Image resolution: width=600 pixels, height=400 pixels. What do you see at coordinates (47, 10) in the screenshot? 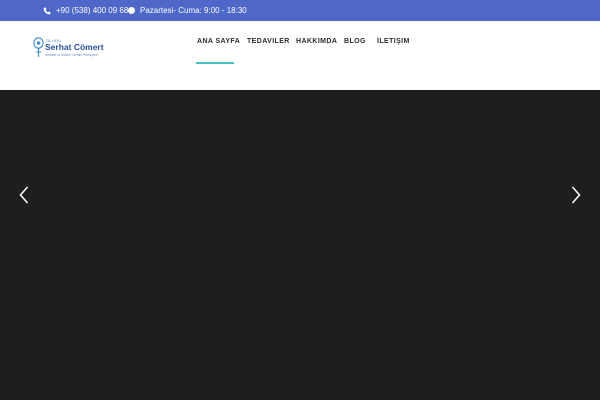
I see `phone-icon` at bounding box center [47, 10].